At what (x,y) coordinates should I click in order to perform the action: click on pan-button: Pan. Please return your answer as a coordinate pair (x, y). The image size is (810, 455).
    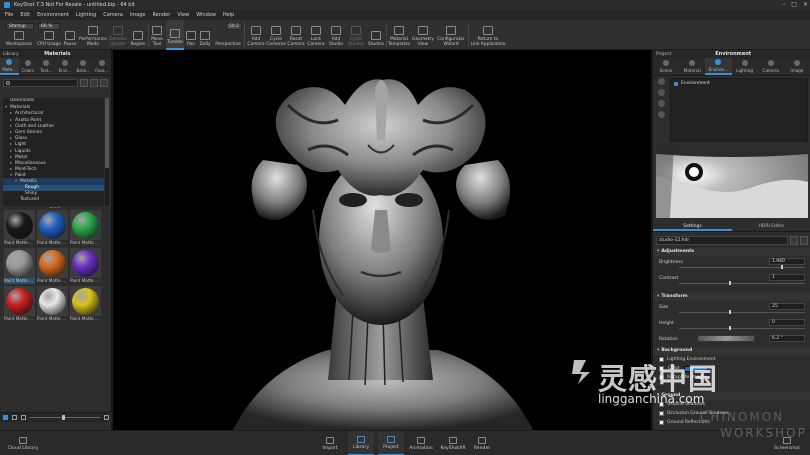
    Looking at the image, I should click on (191, 35).